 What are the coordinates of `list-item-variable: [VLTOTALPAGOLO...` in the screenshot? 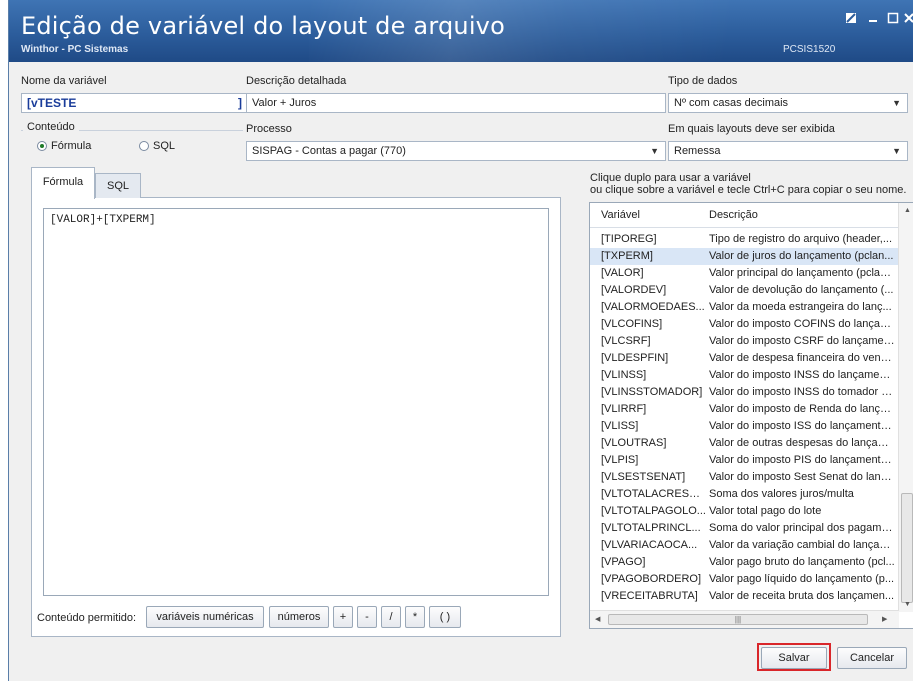 It's located at (653, 511).